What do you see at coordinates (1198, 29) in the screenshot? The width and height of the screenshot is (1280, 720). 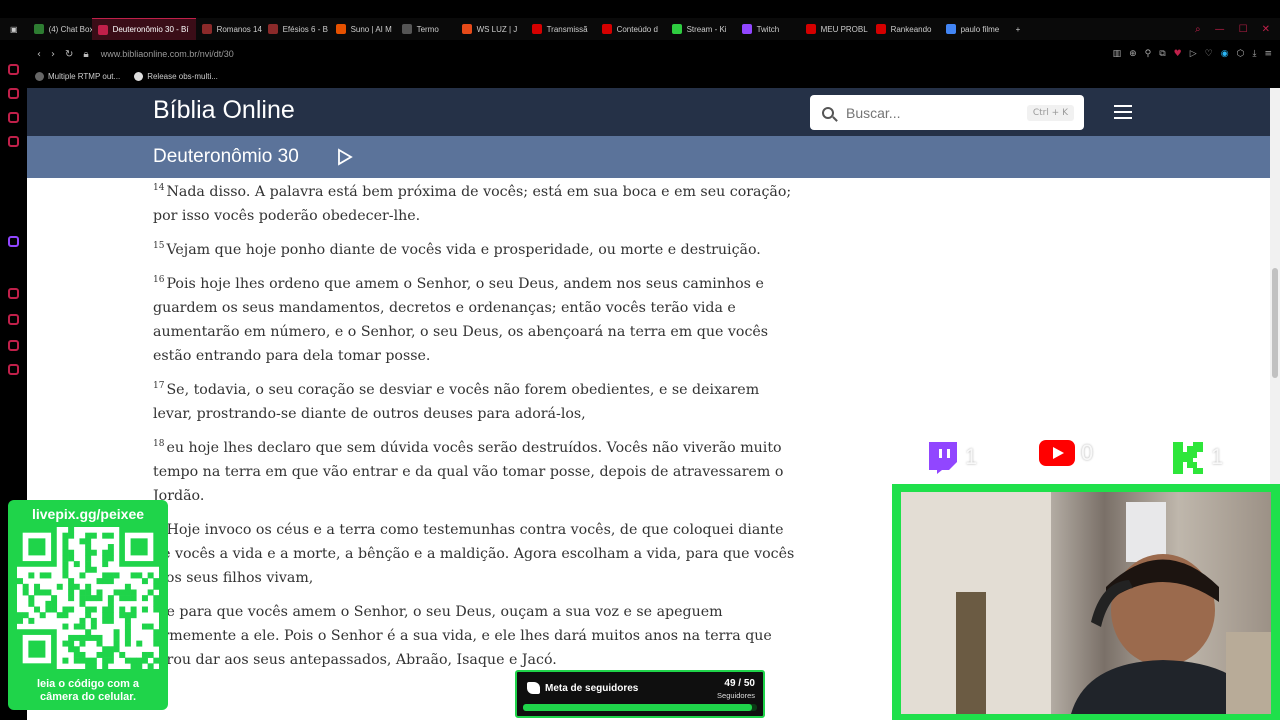 I see `search-tabs-icon: ⌕` at bounding box center [1198, 29].